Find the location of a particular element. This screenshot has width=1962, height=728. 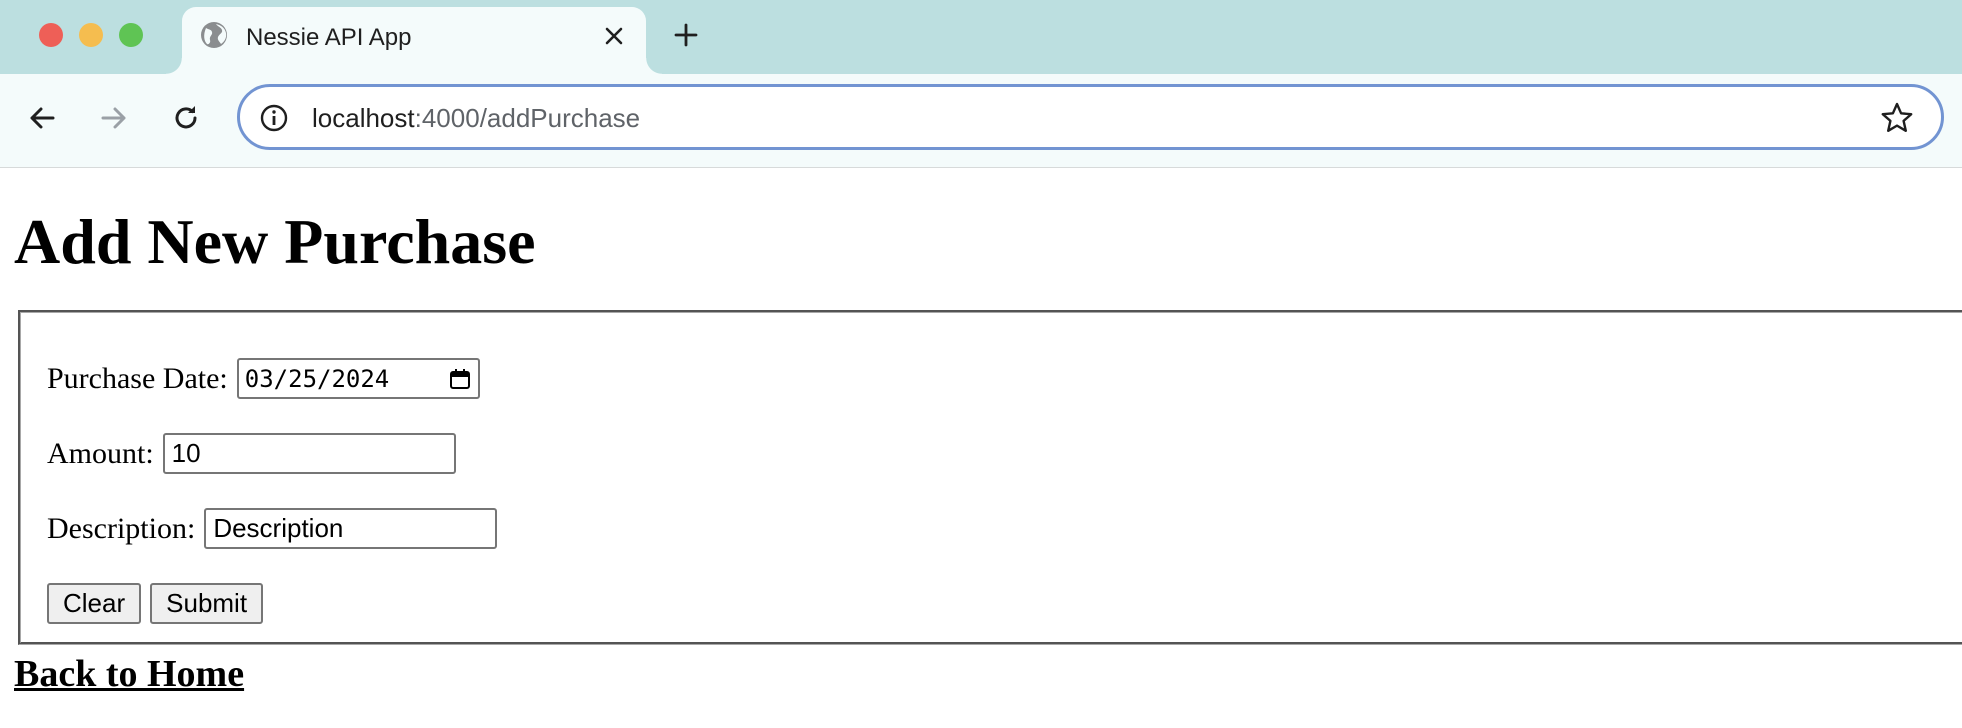

zoom-window-button is located at coordinates (131, 35).